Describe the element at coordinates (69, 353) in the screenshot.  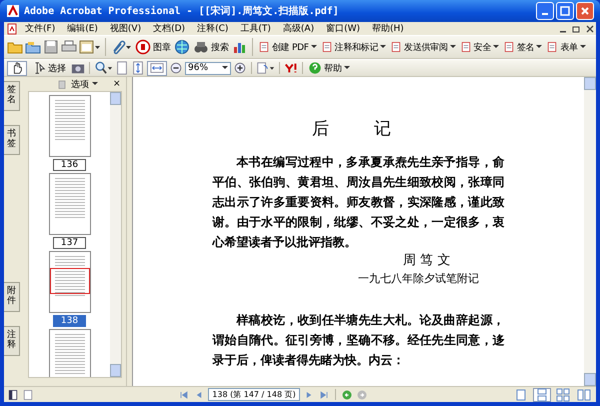
I see `page-thumbnail` at that location.